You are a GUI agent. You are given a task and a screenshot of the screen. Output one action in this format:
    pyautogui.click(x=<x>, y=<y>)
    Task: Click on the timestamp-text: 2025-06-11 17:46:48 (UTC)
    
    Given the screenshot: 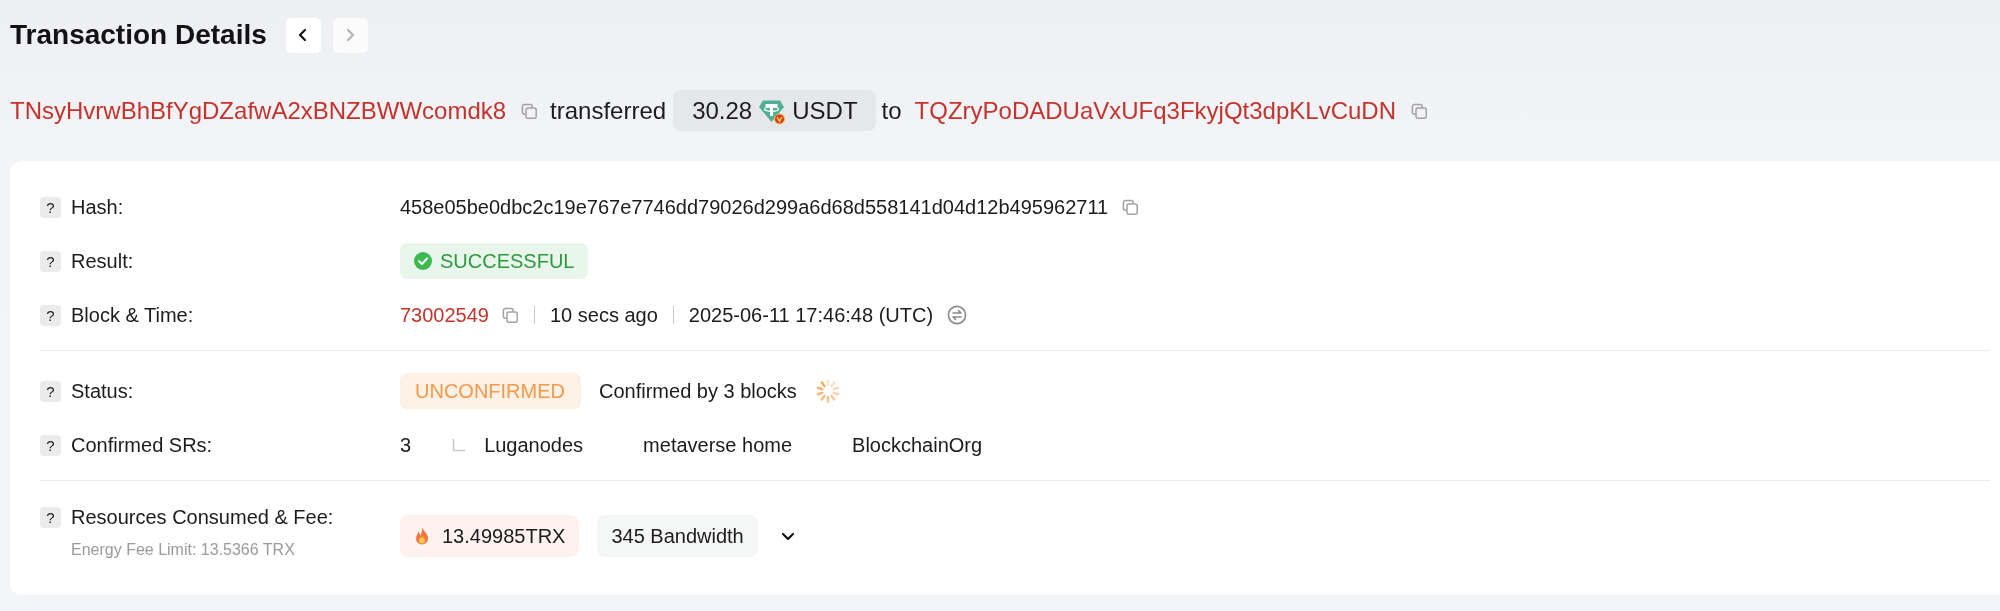 What is the action you would take?
    pyautogui.click(x=811, y=315)
    